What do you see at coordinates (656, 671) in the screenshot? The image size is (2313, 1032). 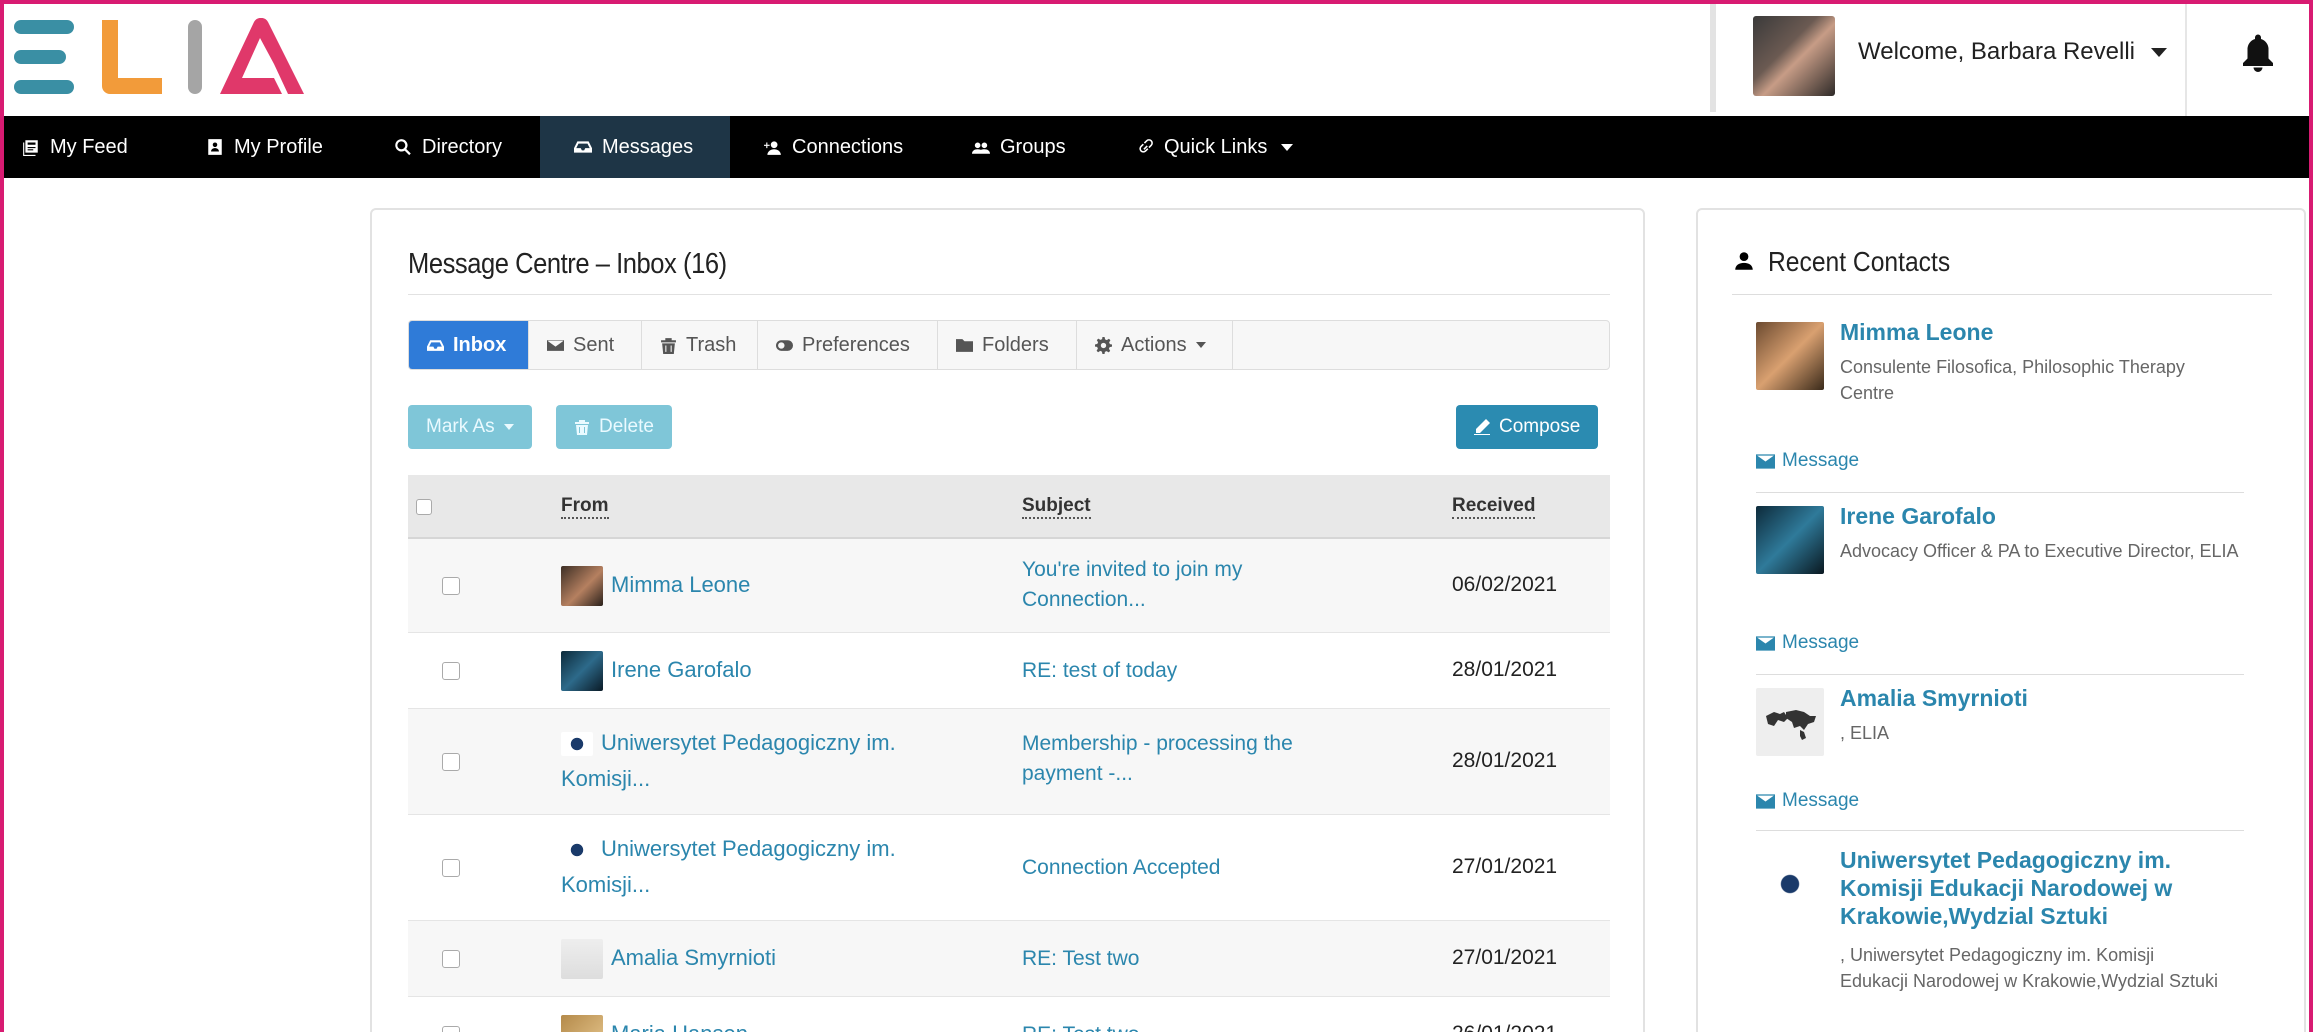 I see `message-from: Irene Garofalo` at bounding box center [656, 671].